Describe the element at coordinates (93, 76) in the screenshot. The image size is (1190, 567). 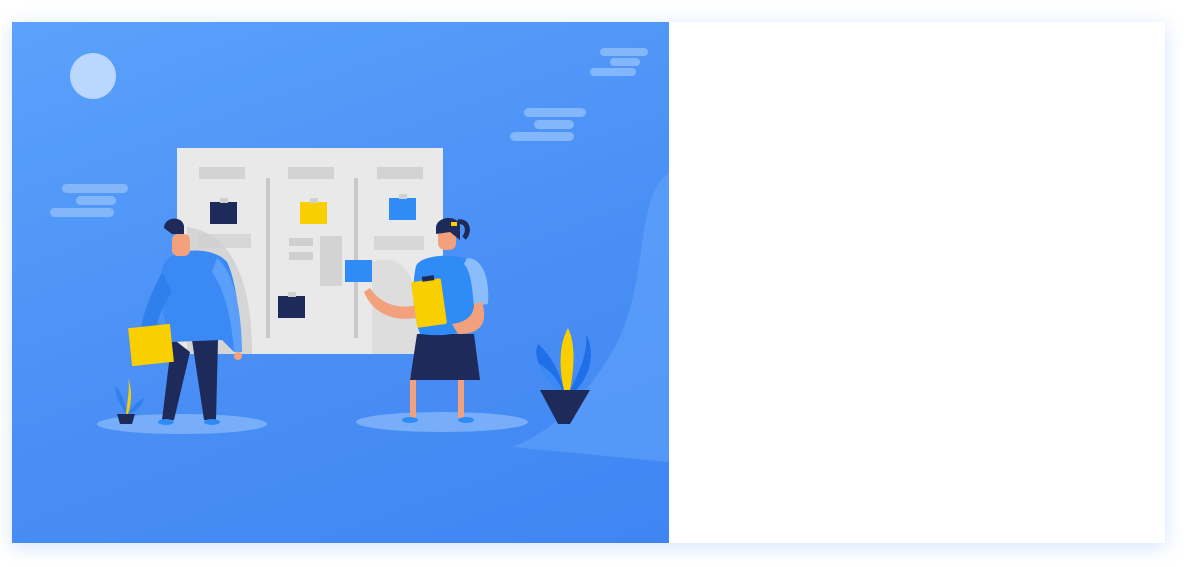
I see `sun-shape` at that location.